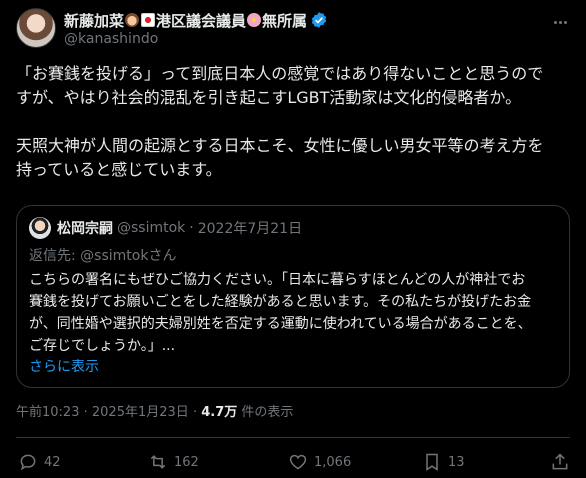 The width and height of the screenshot is (586, 478). I want to click on reply-button: 42, so click(39, 462).